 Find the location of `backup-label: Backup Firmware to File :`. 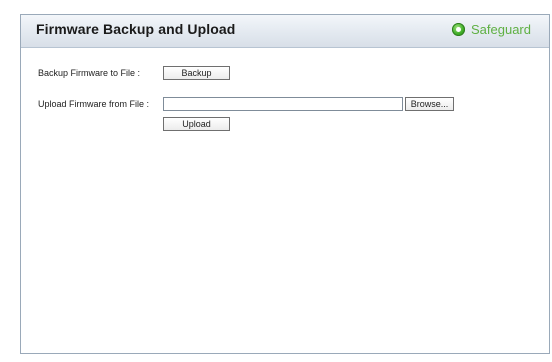

backup-label: Backup Firmware to File : is located at coordinates (89, 73).